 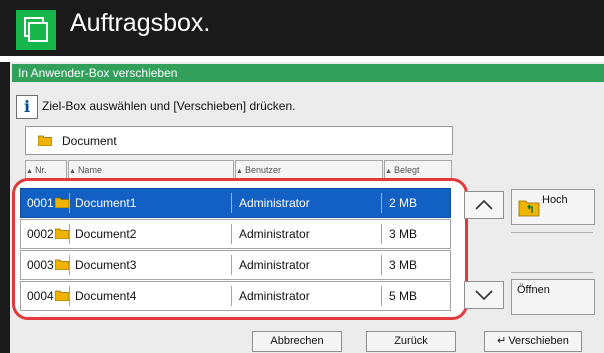 I want to click on up-button: Hoch, so click(x=553, y=207).